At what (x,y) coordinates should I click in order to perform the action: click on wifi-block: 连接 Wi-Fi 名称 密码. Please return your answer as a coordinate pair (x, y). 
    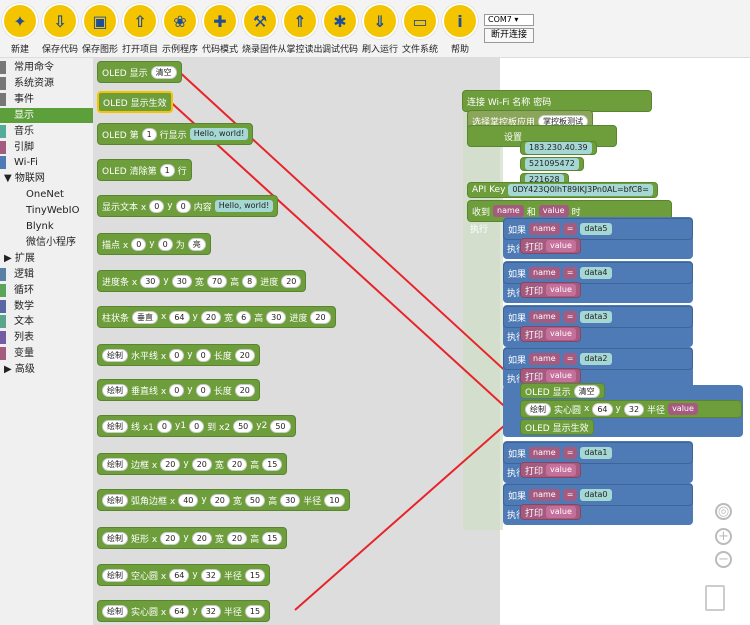
    Looking at the image, I should click on (557, 101).